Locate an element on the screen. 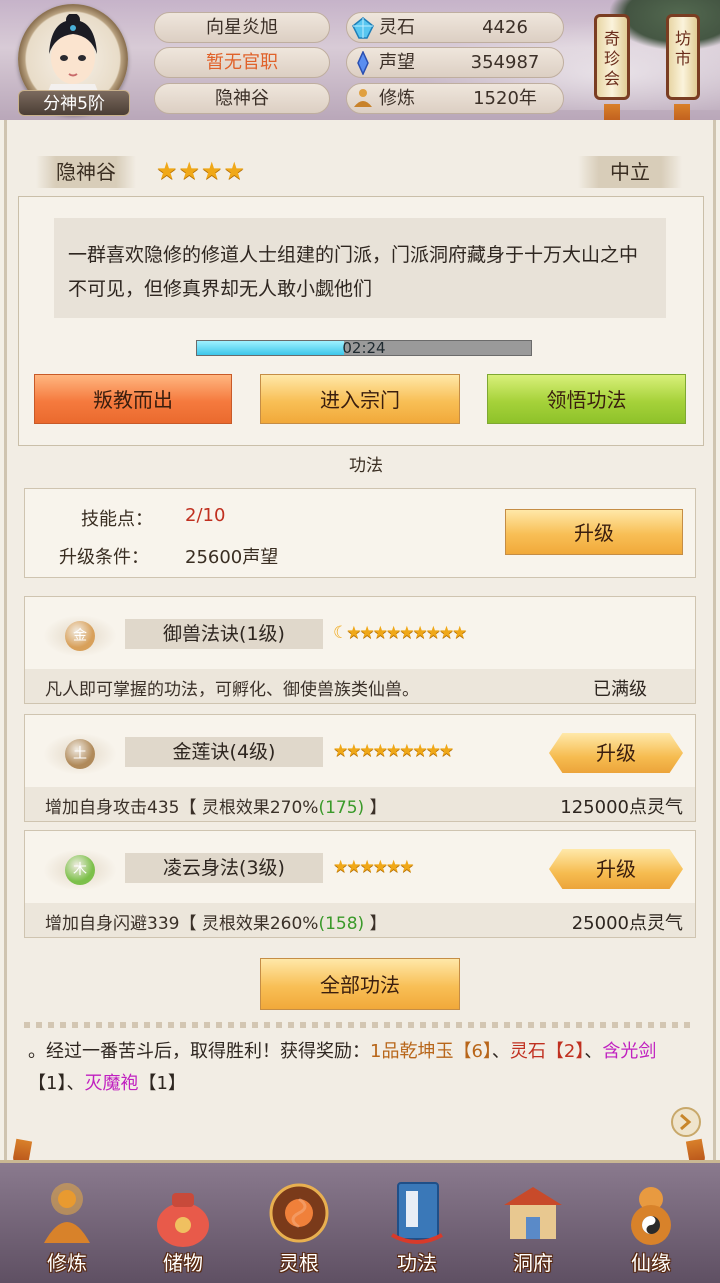  upgrade-condition-label: 升级条件： is located at coordinates (104, 557).